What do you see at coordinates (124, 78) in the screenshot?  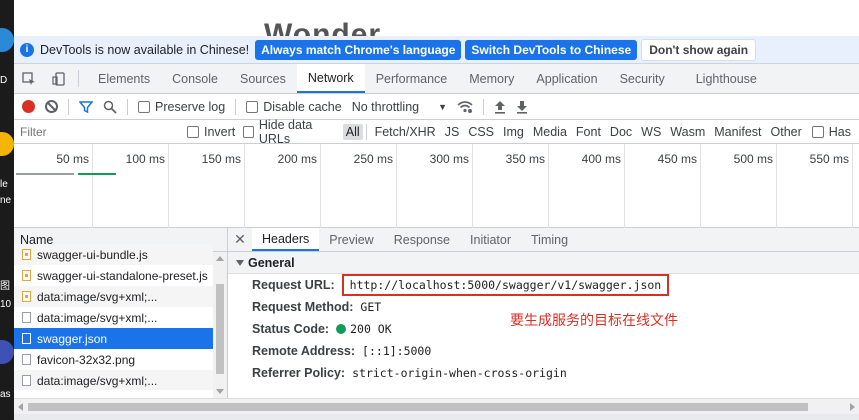 I see `tab-elements: Elements` at bounding box center [124, 78].